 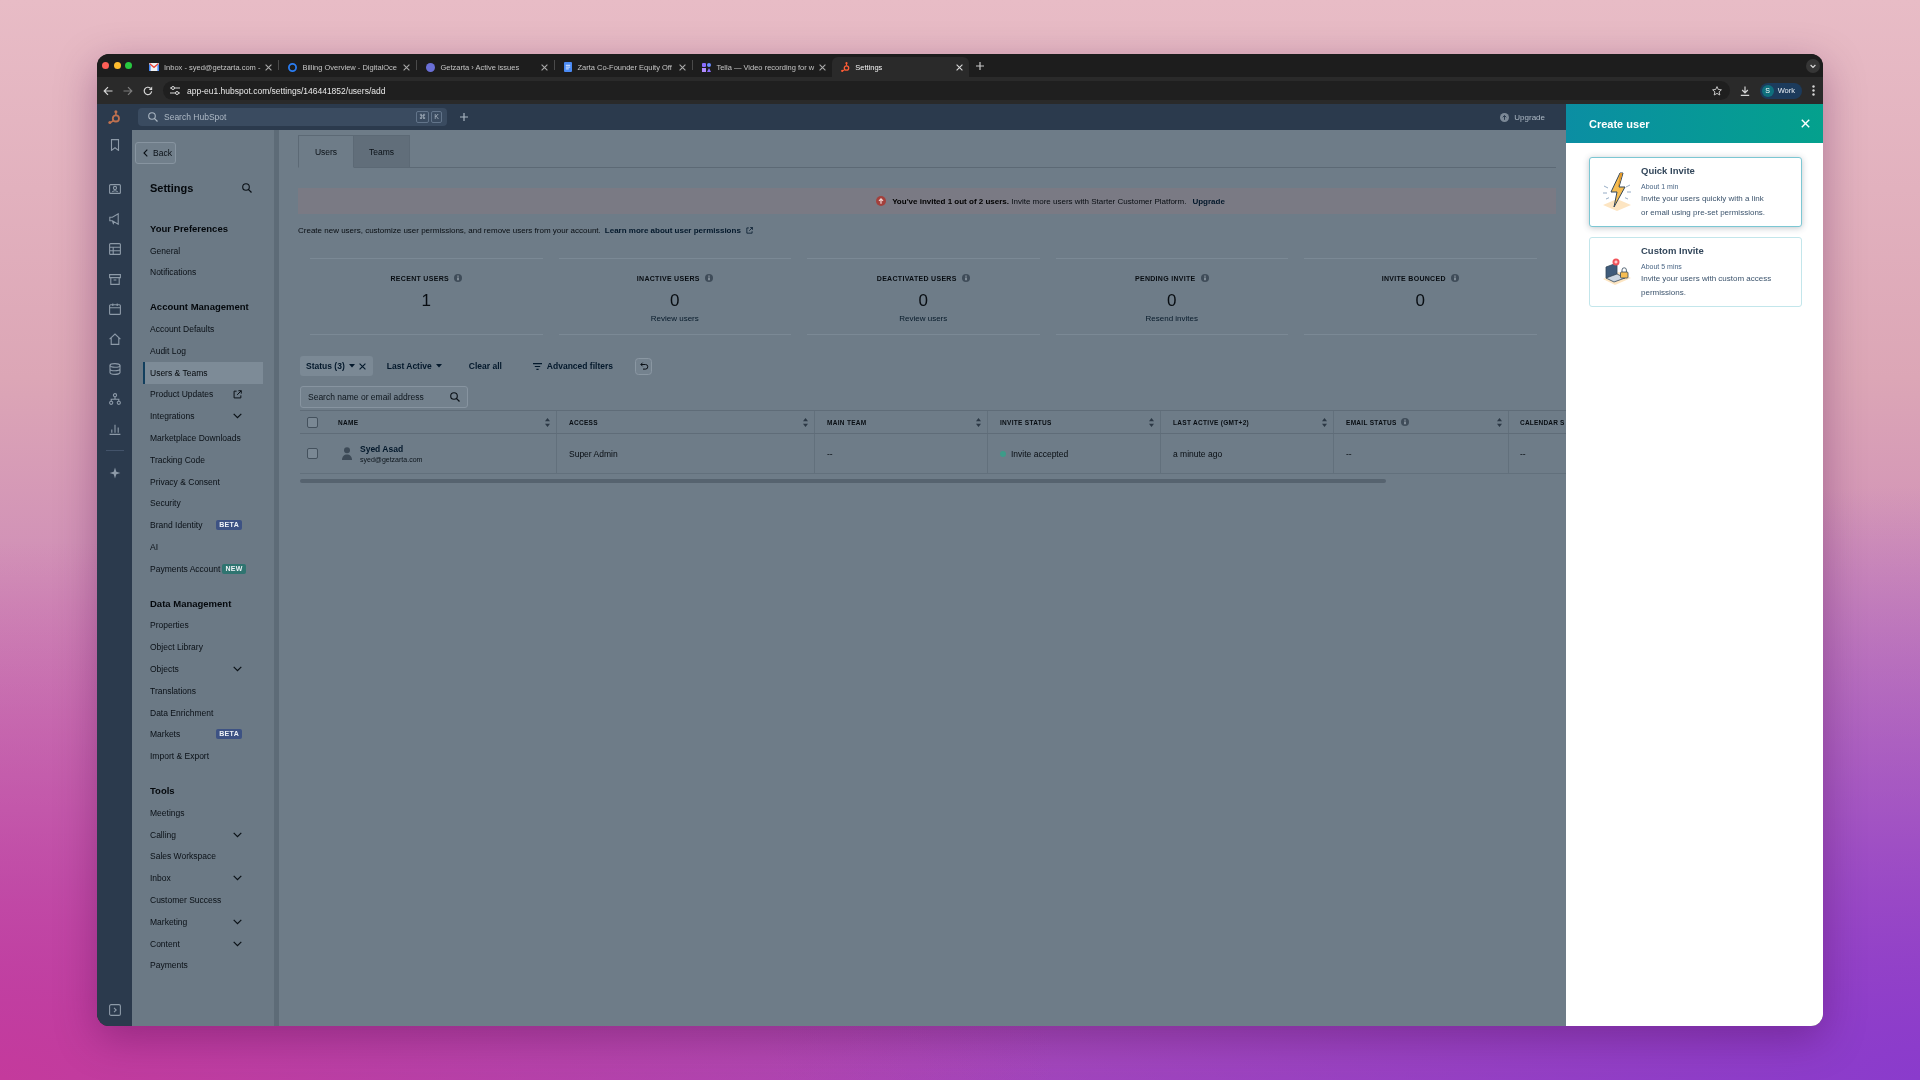 What do you see at coordinates (117, 65) in the screenshot?
I see `window-minimize-icon` at bounding box center [117, 65].